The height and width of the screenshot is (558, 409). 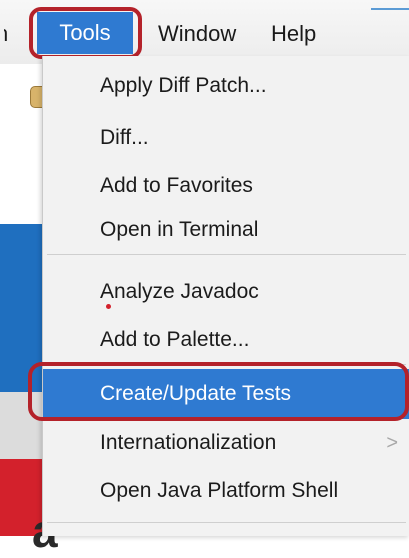 What do you see at coordinates (6, 34) in the screenshot?
I see `menubar-item-partial: n` at bounding box center [6, 34].